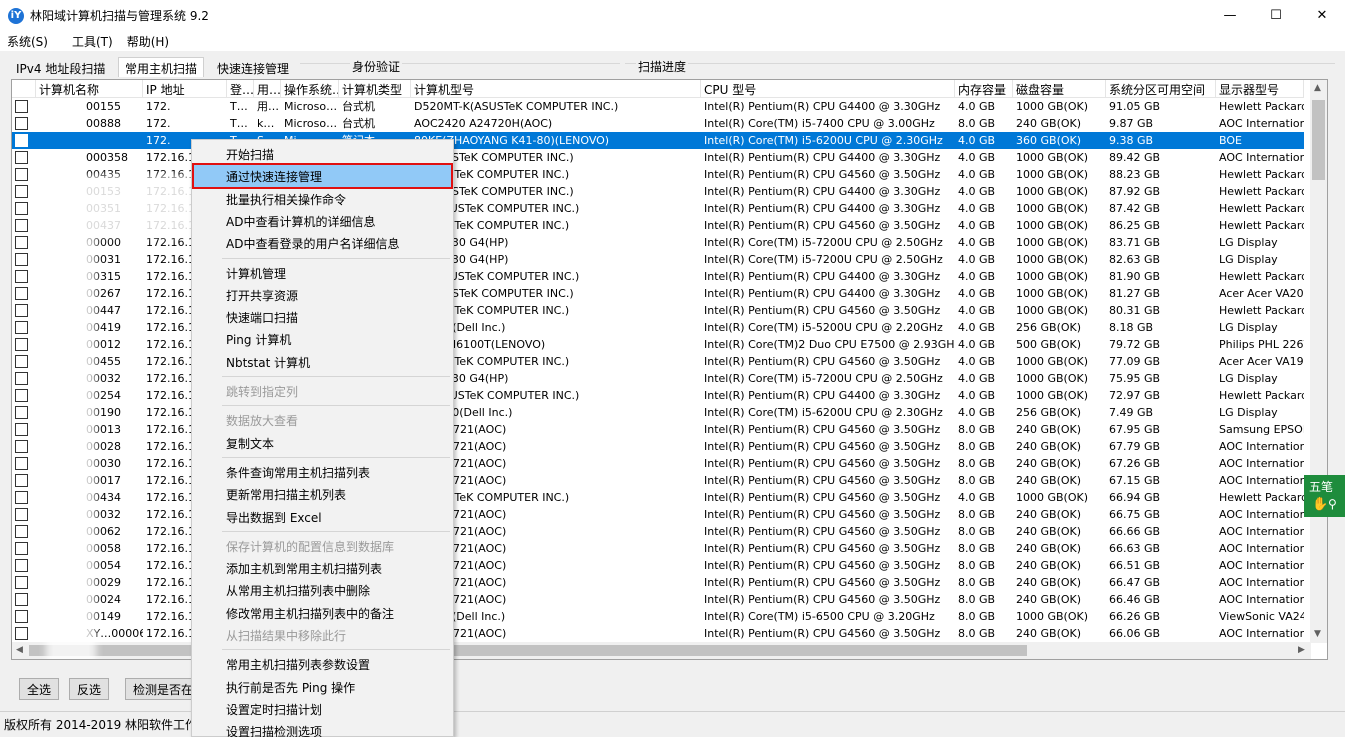 This screenshot has width=1345, height=737. What do you see at coordinates (1301, 650) in the screenshot?
I see `scroll-right-icon: ▶` at bounding box center [1301, 650].